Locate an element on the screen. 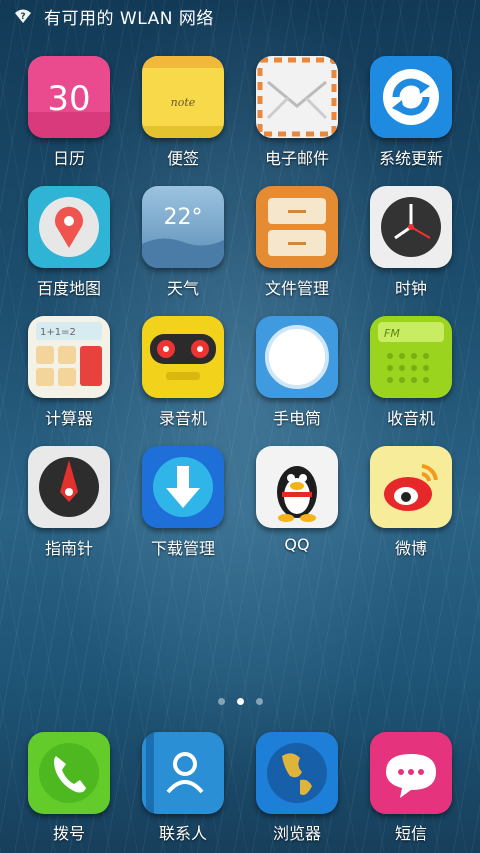 The width and height of the screenshot is (480, 853). globe-icon is located at coordinates (297, 773).